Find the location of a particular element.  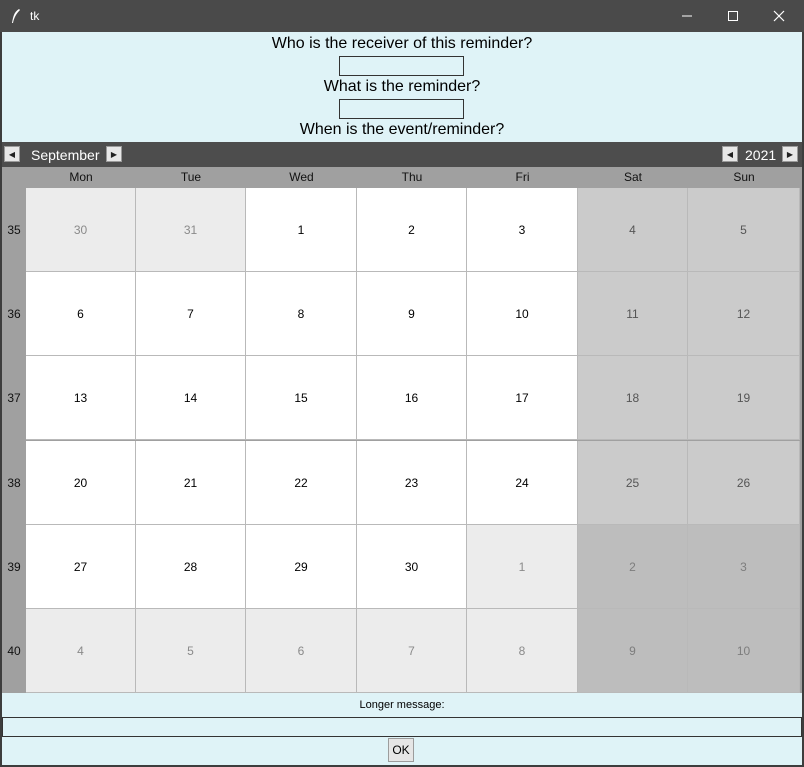

close-button is located at coordinates (779, 16).